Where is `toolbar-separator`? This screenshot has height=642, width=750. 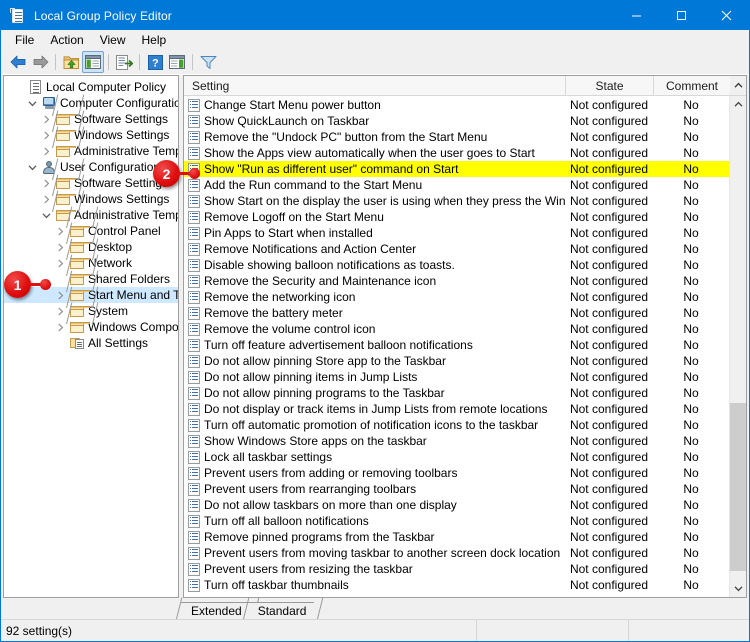
toolbar-separator is located at coordinates (192, 62).